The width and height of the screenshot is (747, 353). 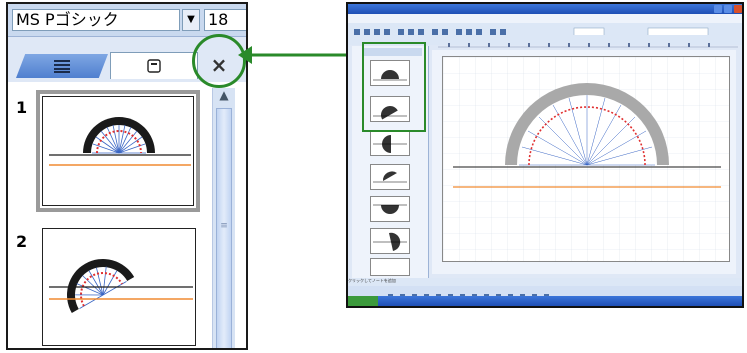 I want to click on tab-outline, so click(x=62, y=66).